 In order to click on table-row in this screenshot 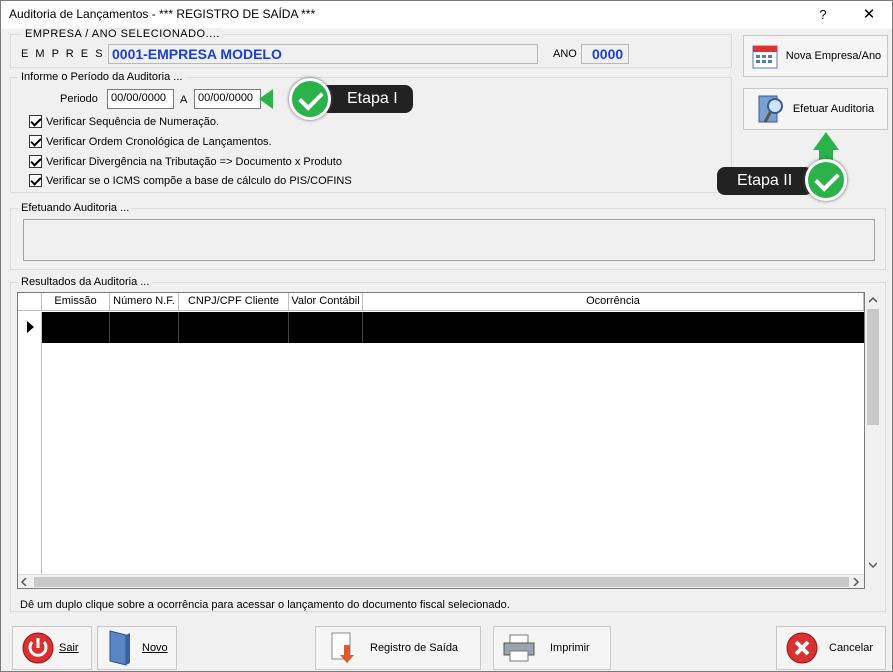, I will do `click(453, 327)`.